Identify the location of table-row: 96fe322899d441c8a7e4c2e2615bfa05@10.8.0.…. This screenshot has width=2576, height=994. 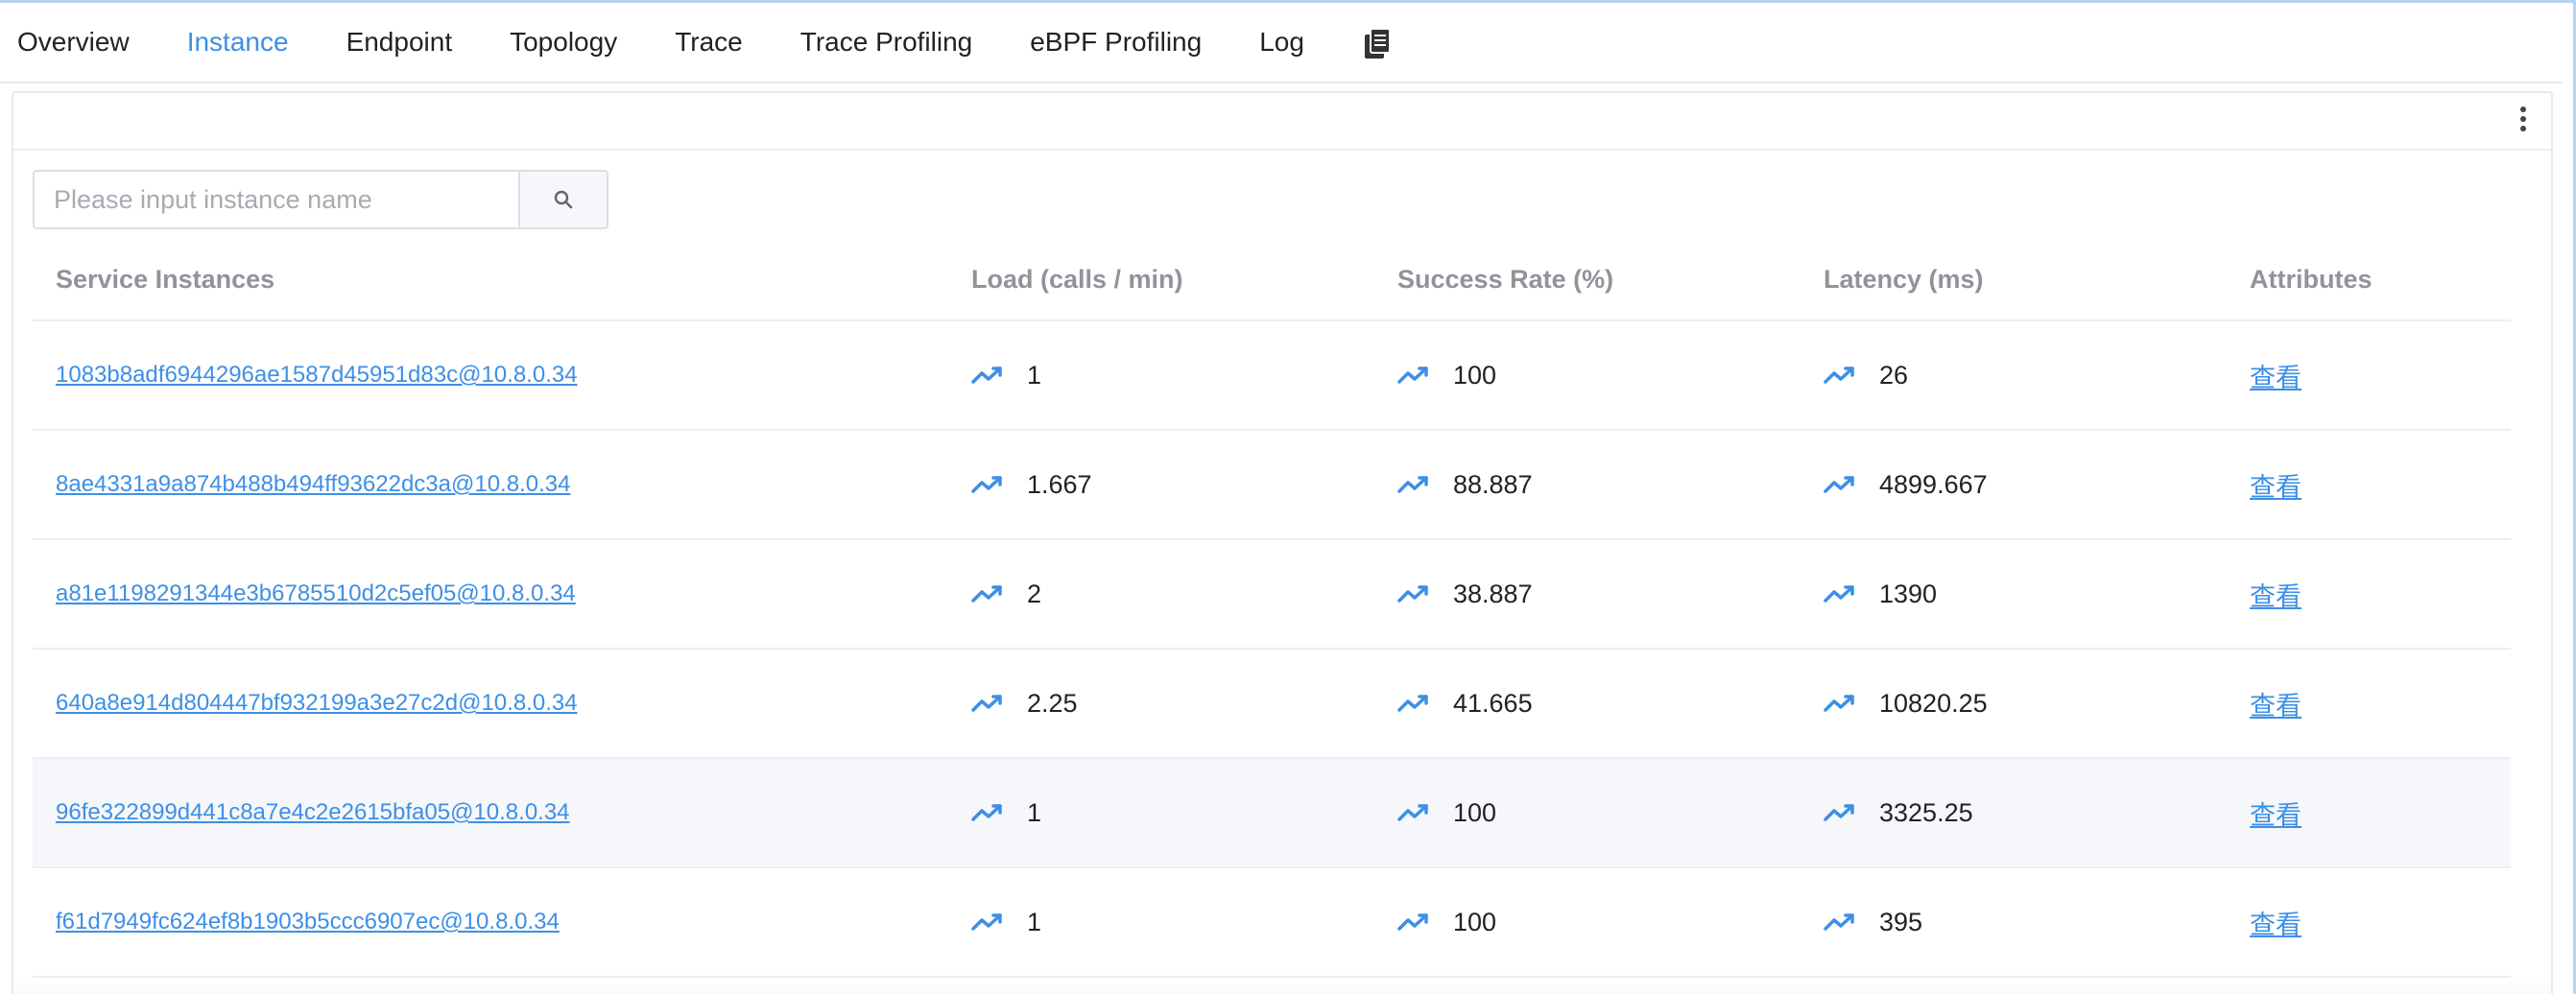
(1272, 813).